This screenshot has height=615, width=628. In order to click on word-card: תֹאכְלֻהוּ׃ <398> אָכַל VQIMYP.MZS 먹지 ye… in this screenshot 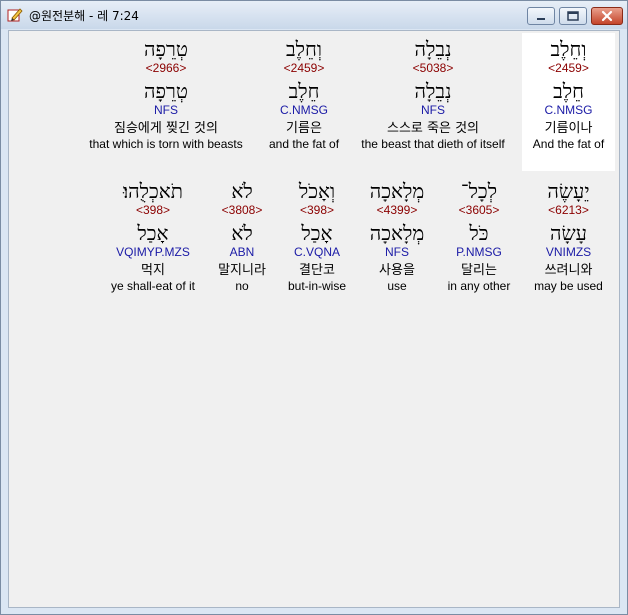, I will do `click(153, 244)`.